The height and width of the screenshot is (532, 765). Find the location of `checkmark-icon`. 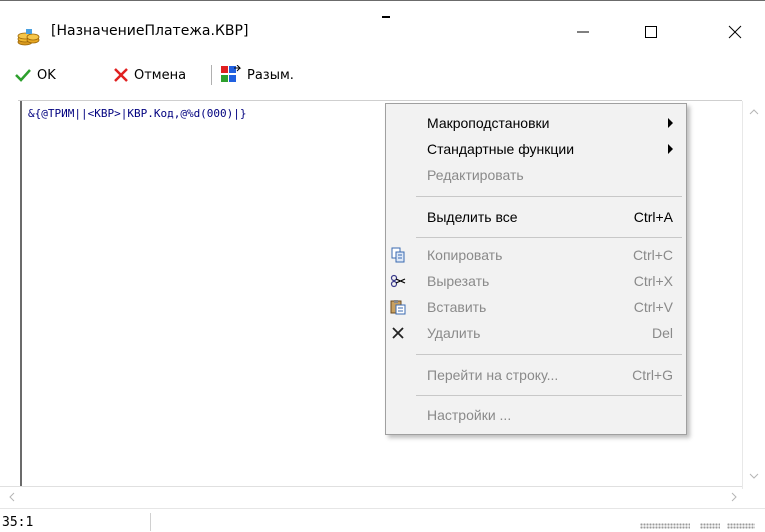

checkmark-icon is located at coordinates (23, 75).